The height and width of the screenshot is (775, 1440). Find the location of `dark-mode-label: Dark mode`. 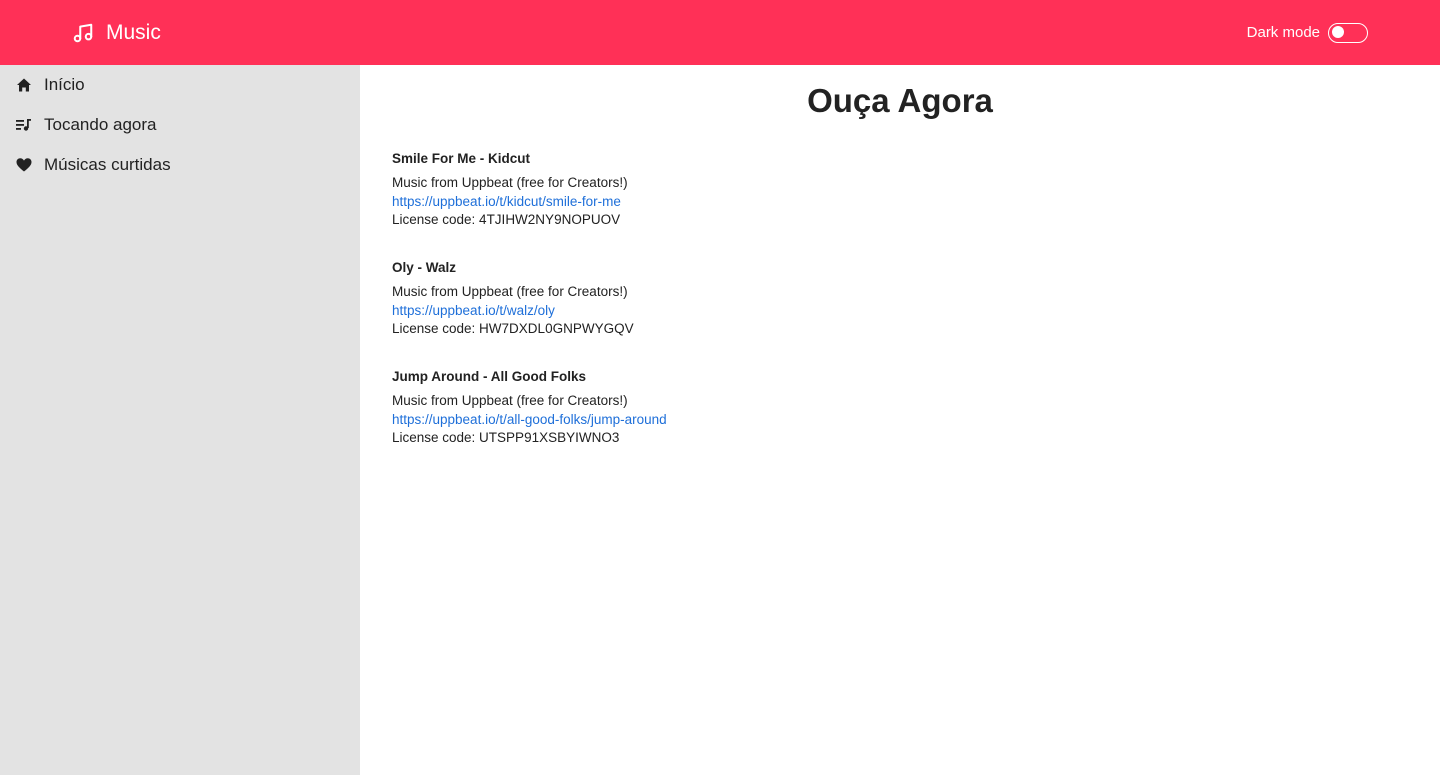

dark-mode-label: Dark mode is located at coordinates (1283, 32).